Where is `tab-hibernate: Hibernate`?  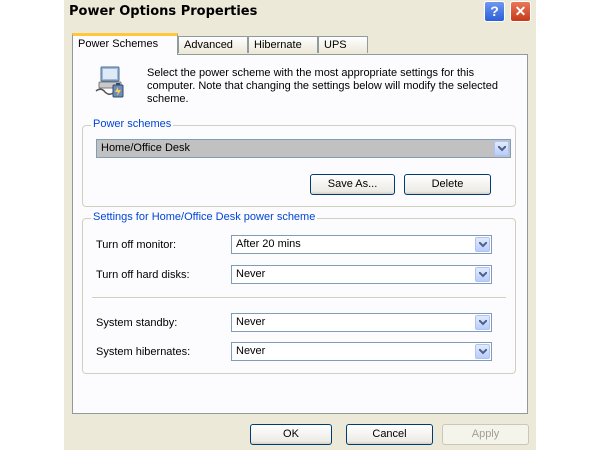 tab-hibernate: Hibernate is located at coordinates (283, 44).